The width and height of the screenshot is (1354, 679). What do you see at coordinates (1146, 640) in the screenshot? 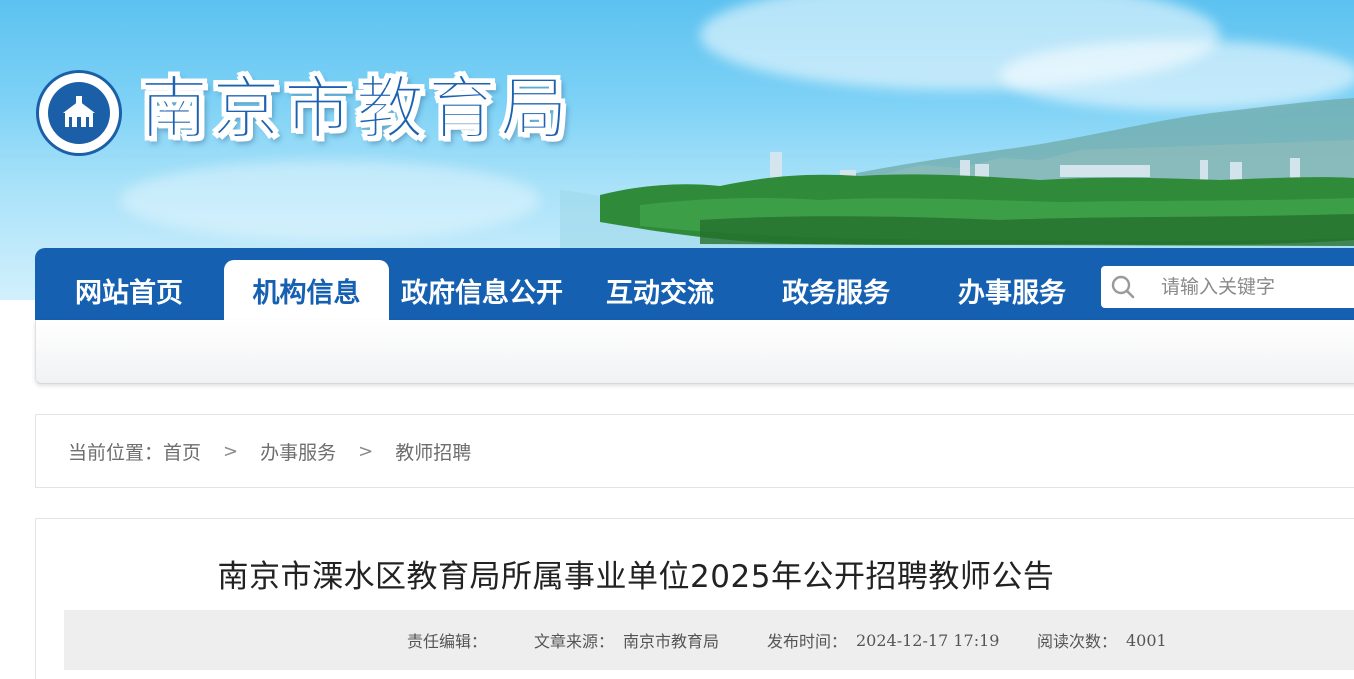
I see `meta-views-value: 4001` at bounding box center [1146, 640].